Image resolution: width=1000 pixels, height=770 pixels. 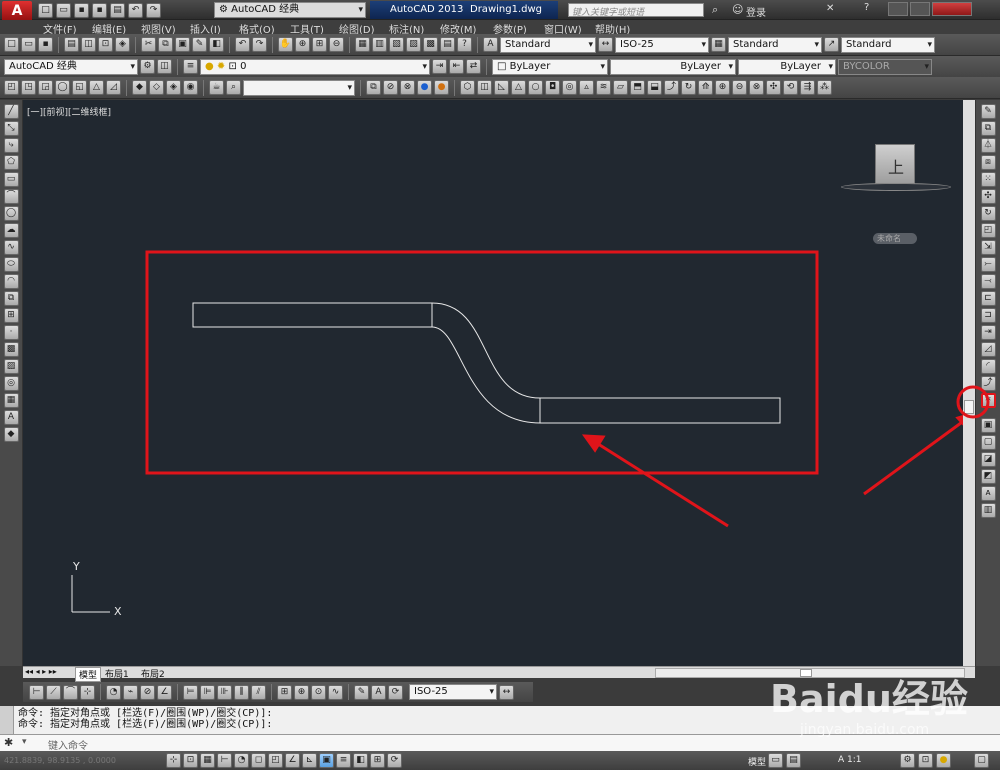 I want to click on point-icon: ·, so click(x=11, y=332).